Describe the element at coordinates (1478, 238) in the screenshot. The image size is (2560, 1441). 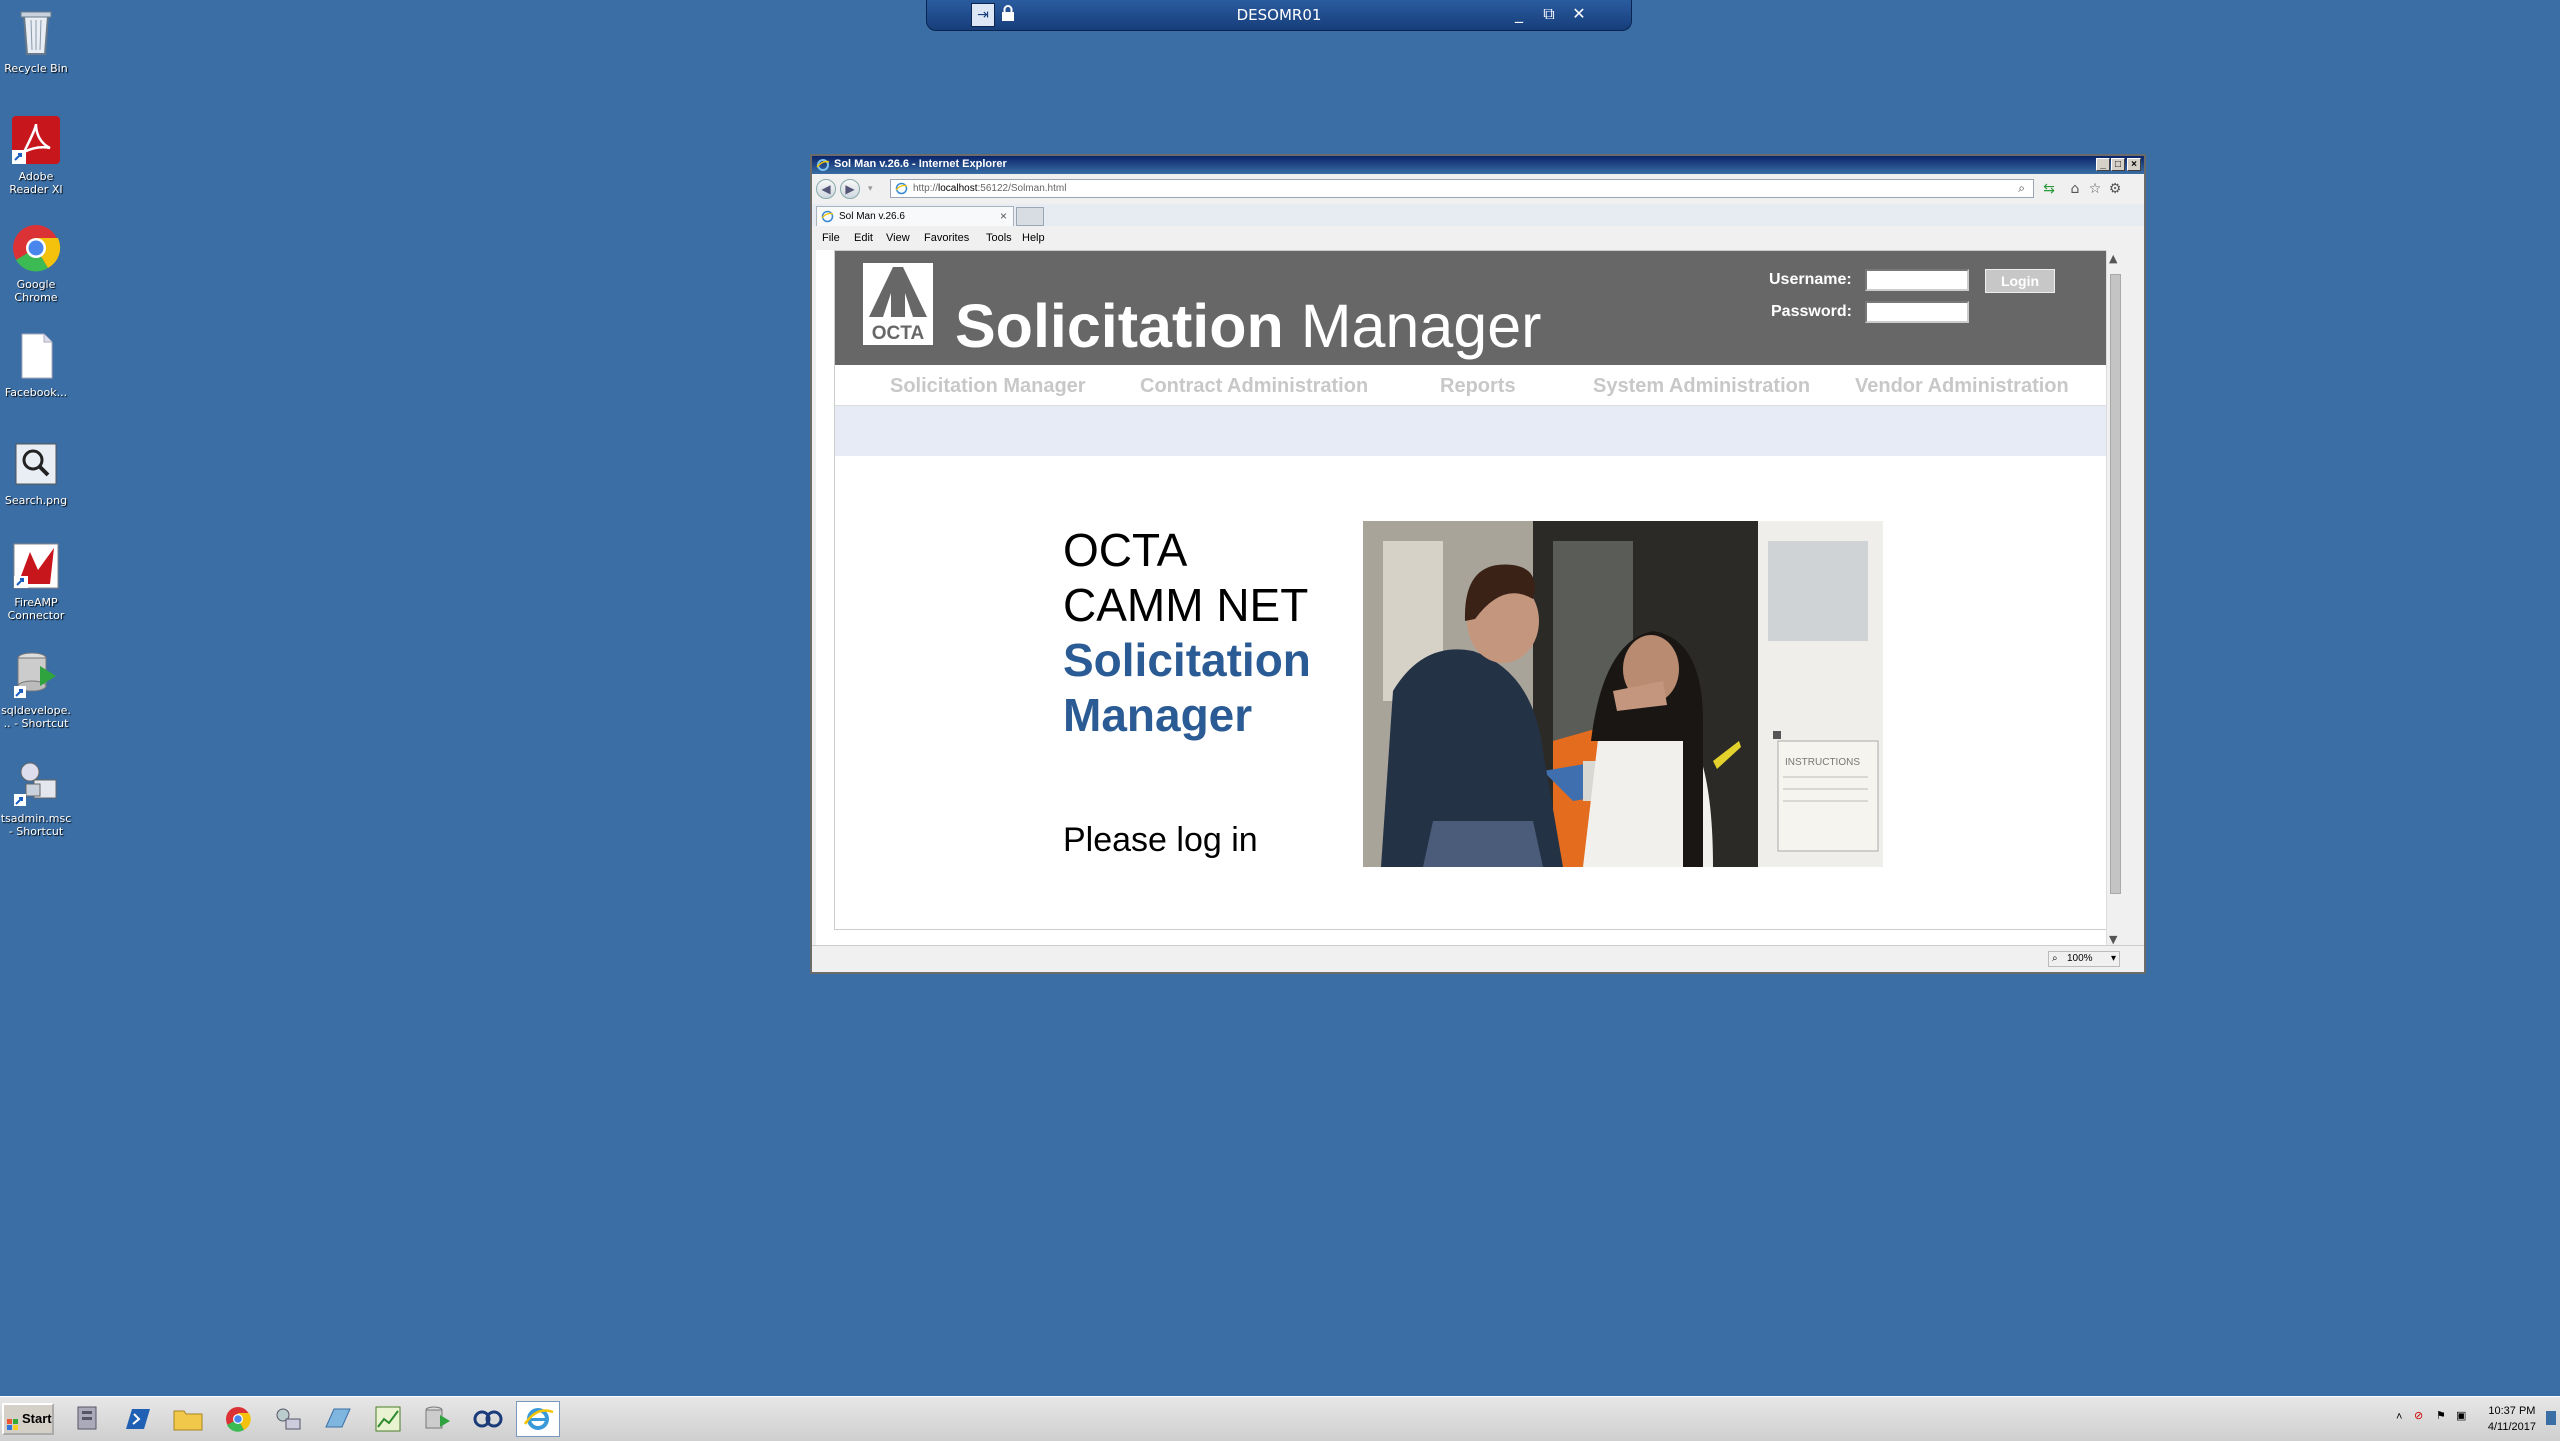
I see `menu-bar: File Edit View Favorites Tools Help` at that location.